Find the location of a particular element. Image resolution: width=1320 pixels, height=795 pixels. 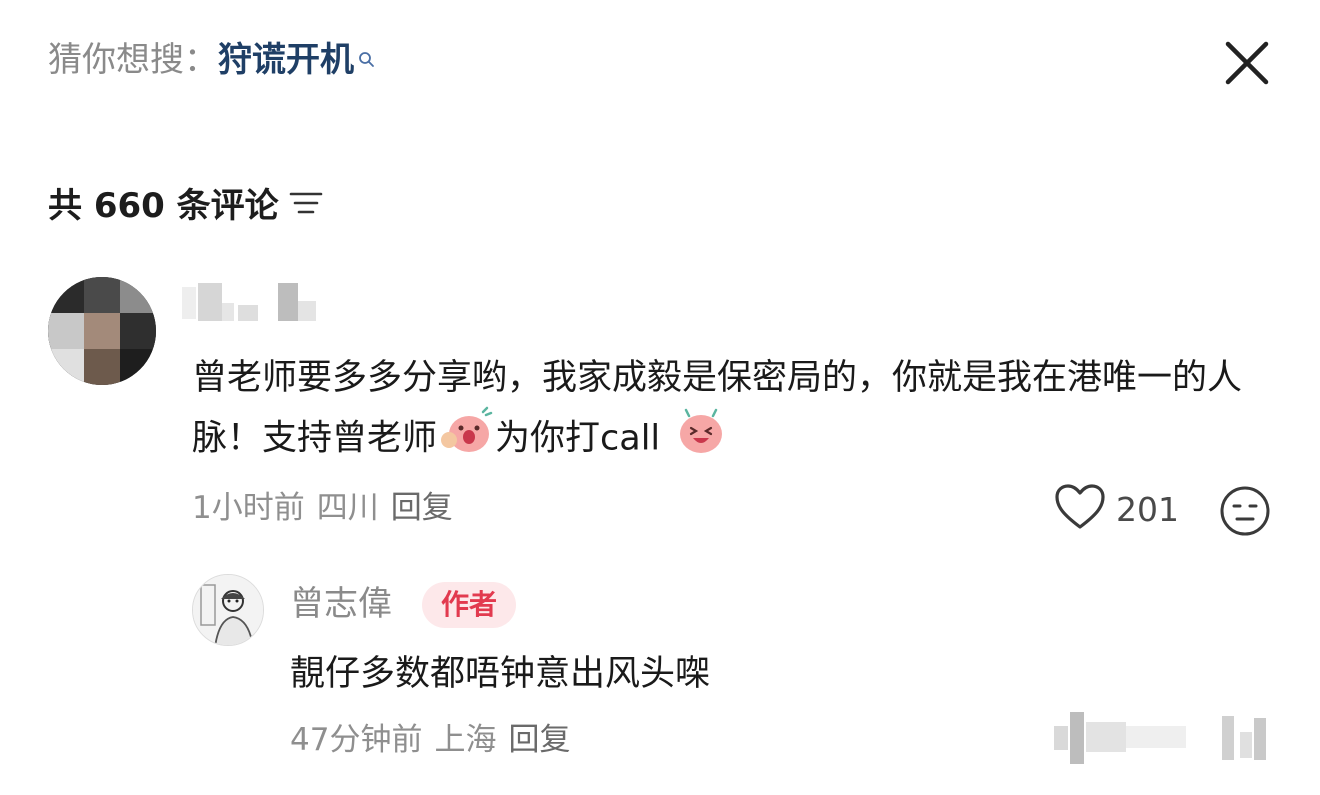

author-badge: 作者 is located at coordinates (469, 605).